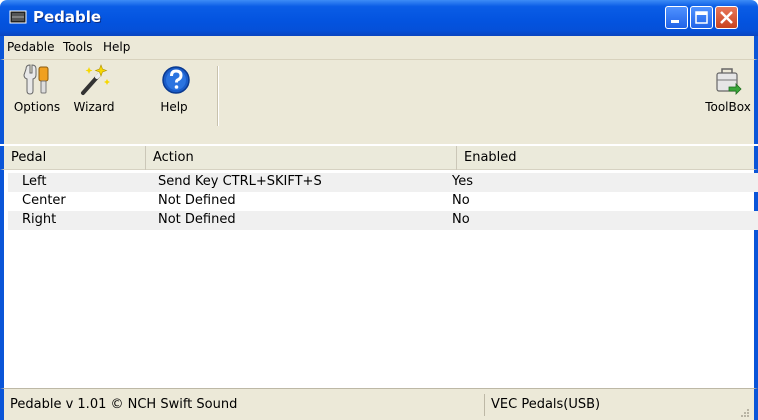 This screenshot has width=758, height=420. I want to click on column-header-action: Action, so click(300, 158).